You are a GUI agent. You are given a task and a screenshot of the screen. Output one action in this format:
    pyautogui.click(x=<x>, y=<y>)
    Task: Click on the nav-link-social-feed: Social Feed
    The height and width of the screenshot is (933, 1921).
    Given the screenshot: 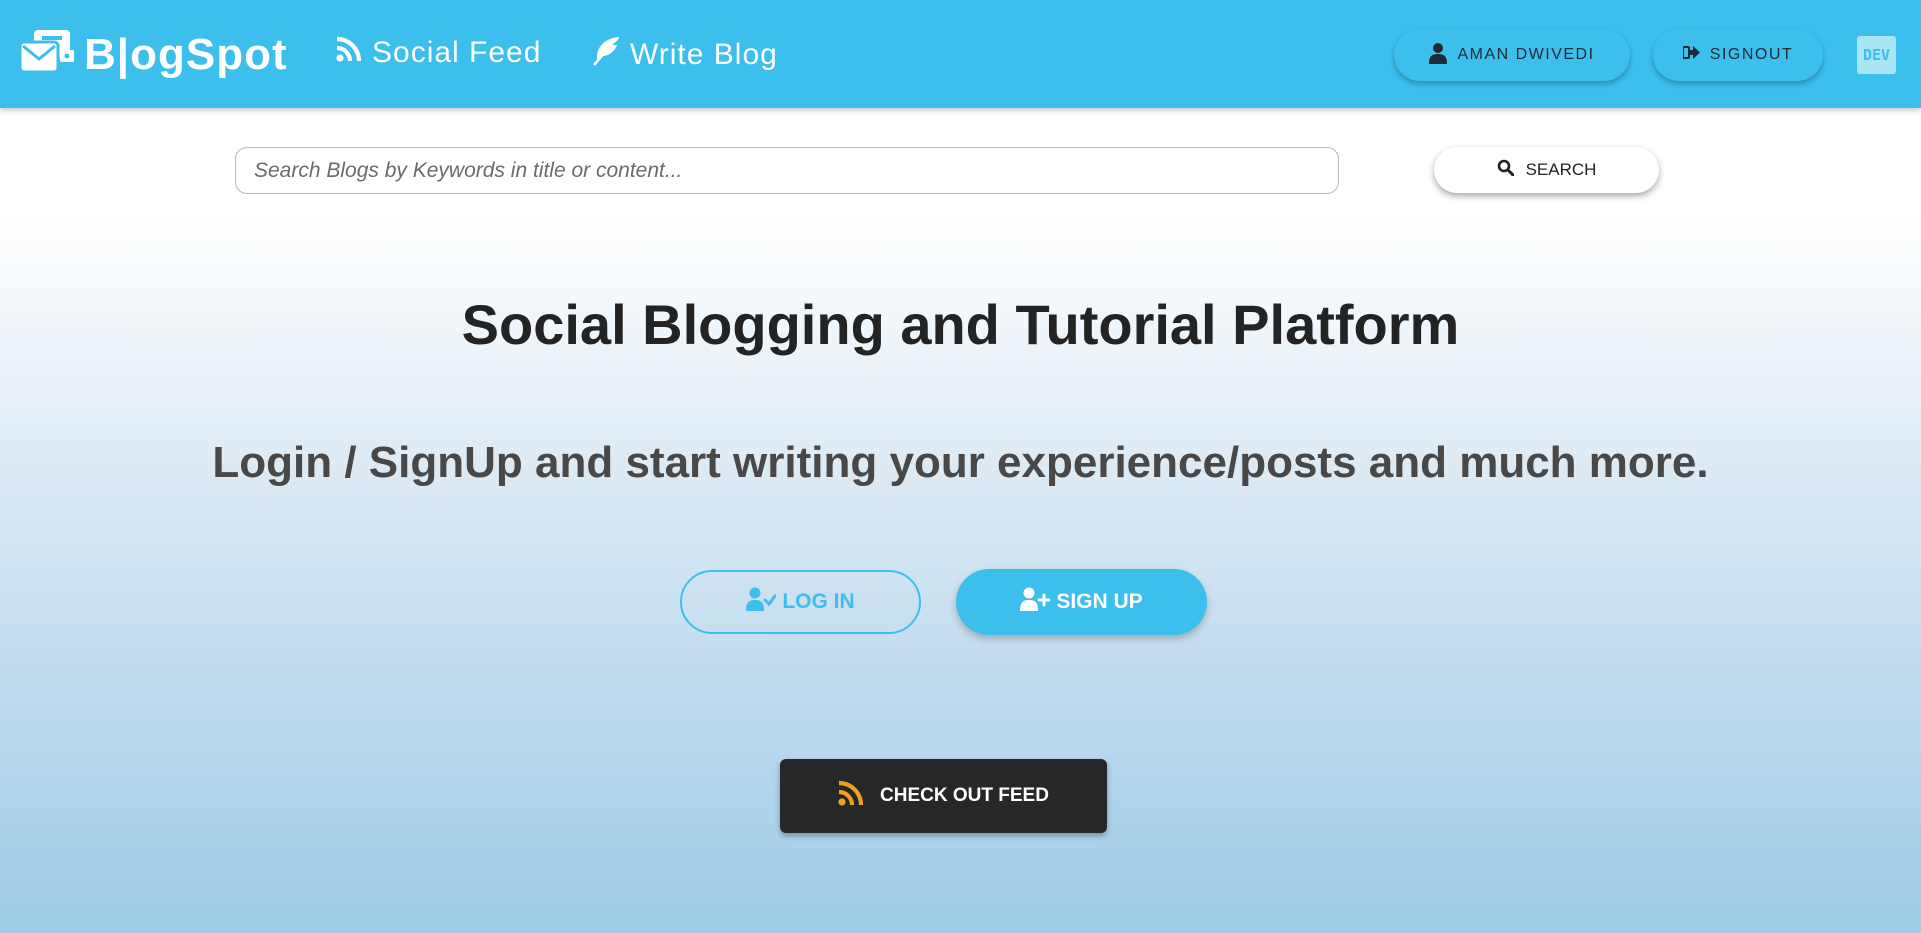 What is the action you would take?
    pyautogui.click(x=438, y=53)
    